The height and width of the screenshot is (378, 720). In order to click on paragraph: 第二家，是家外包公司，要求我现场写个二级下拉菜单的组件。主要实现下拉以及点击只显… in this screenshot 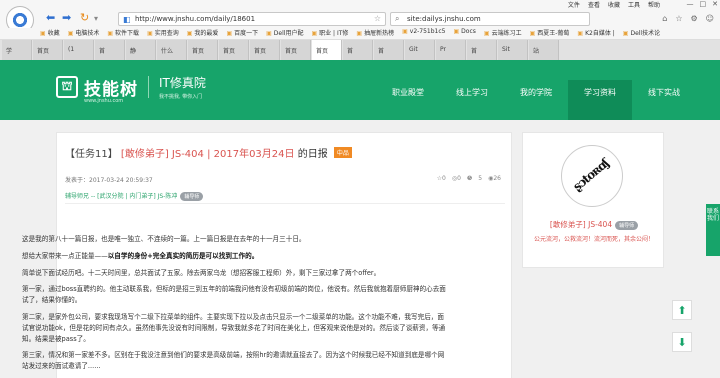, I will do `click(234, 327)`.